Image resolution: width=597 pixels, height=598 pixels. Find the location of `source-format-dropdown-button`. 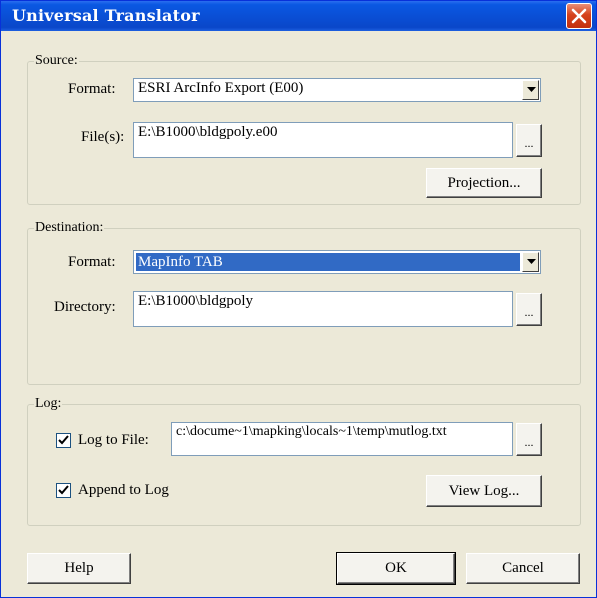

source-format-dropdown-button is located at coordinates (530, 90).